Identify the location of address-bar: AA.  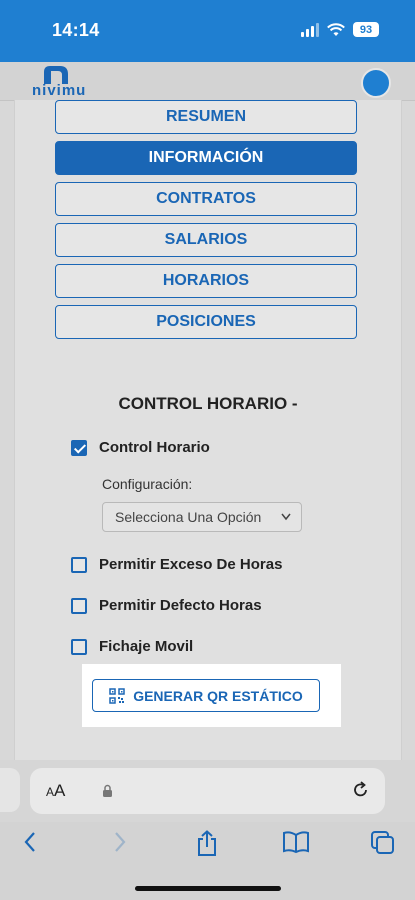
(207, 791).